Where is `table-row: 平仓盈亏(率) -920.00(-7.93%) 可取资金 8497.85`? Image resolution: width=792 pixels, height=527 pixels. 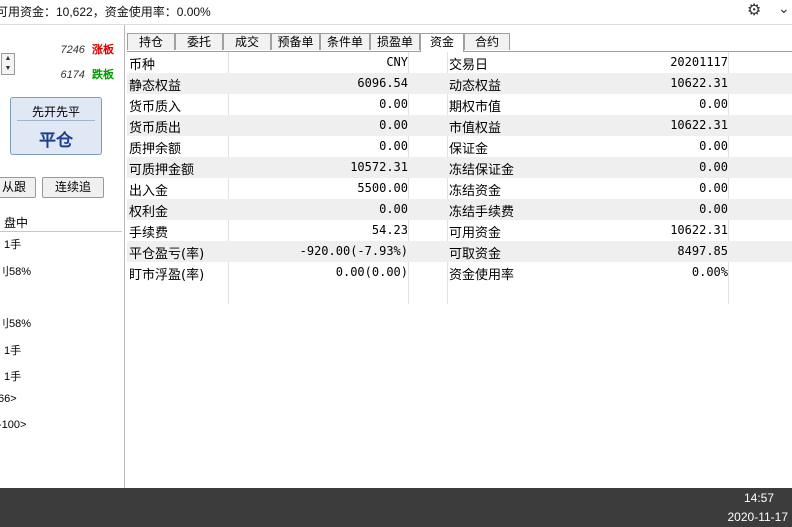
table-row: 平仓盈亏(率) -920.00(-7.93%) 可取资金 8497.85 is located at coordinates (459, 251).